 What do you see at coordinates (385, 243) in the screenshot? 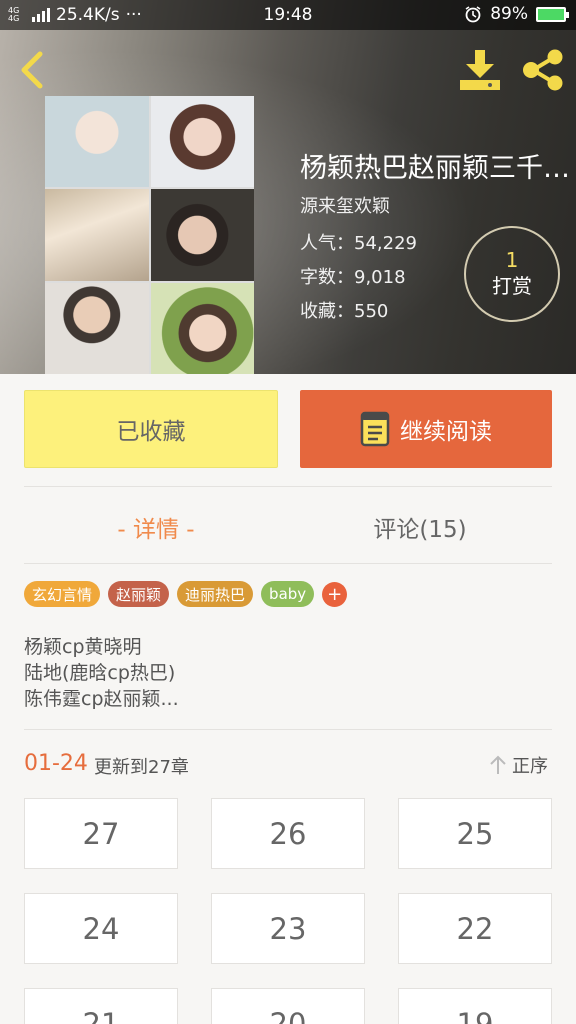
I see `popularity-value: 54,229` at bounding box center [385, 243].